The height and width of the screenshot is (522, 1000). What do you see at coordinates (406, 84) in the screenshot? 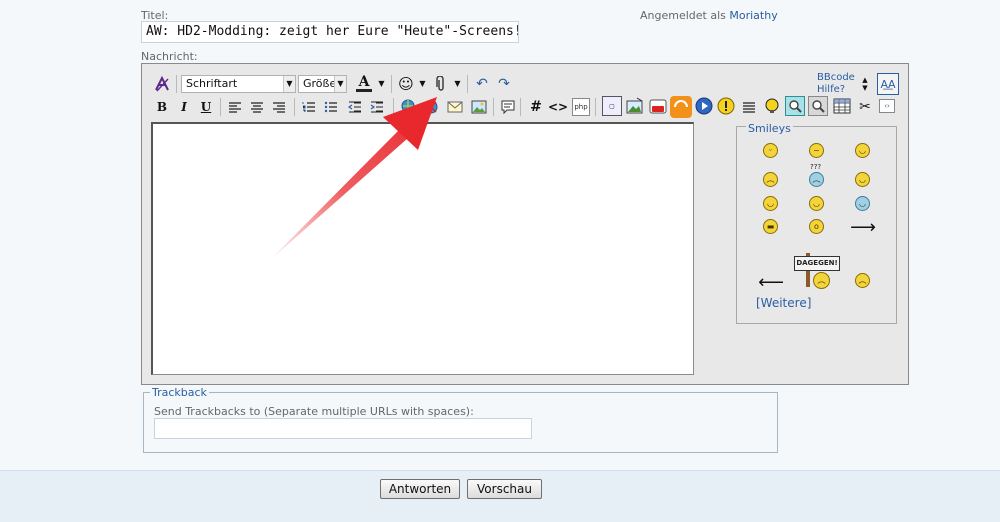
I see `smiley-icon: ☺` at bounding box center [406, 84].